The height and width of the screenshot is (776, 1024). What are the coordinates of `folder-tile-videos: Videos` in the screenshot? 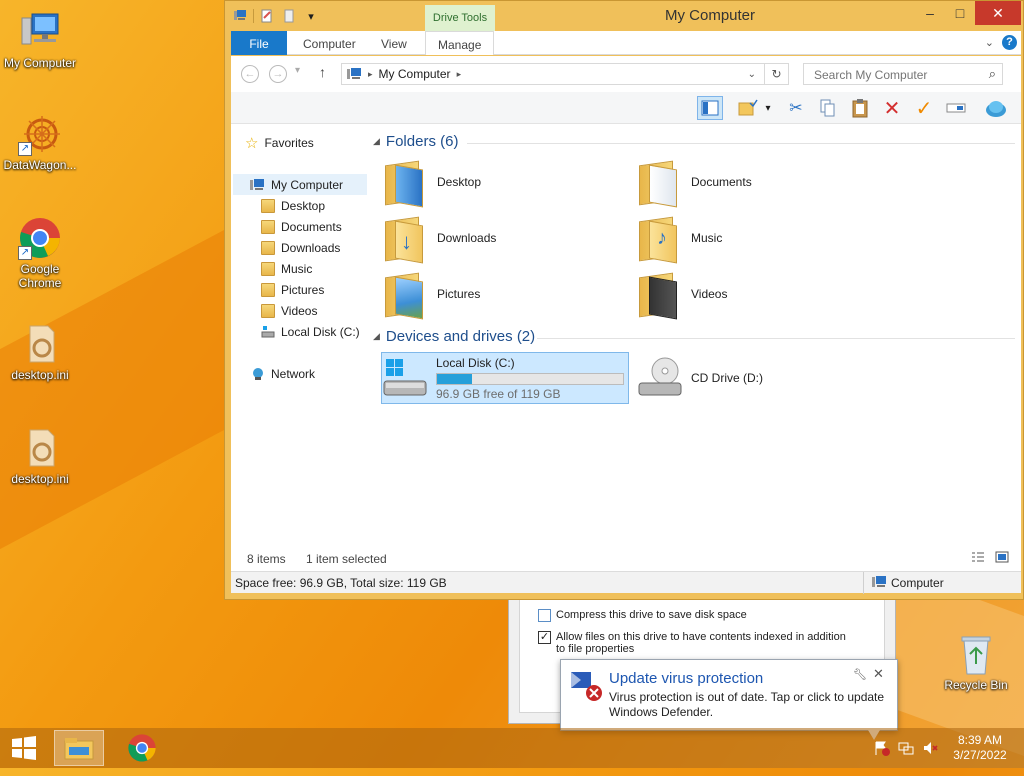 It's located at (761, 294).